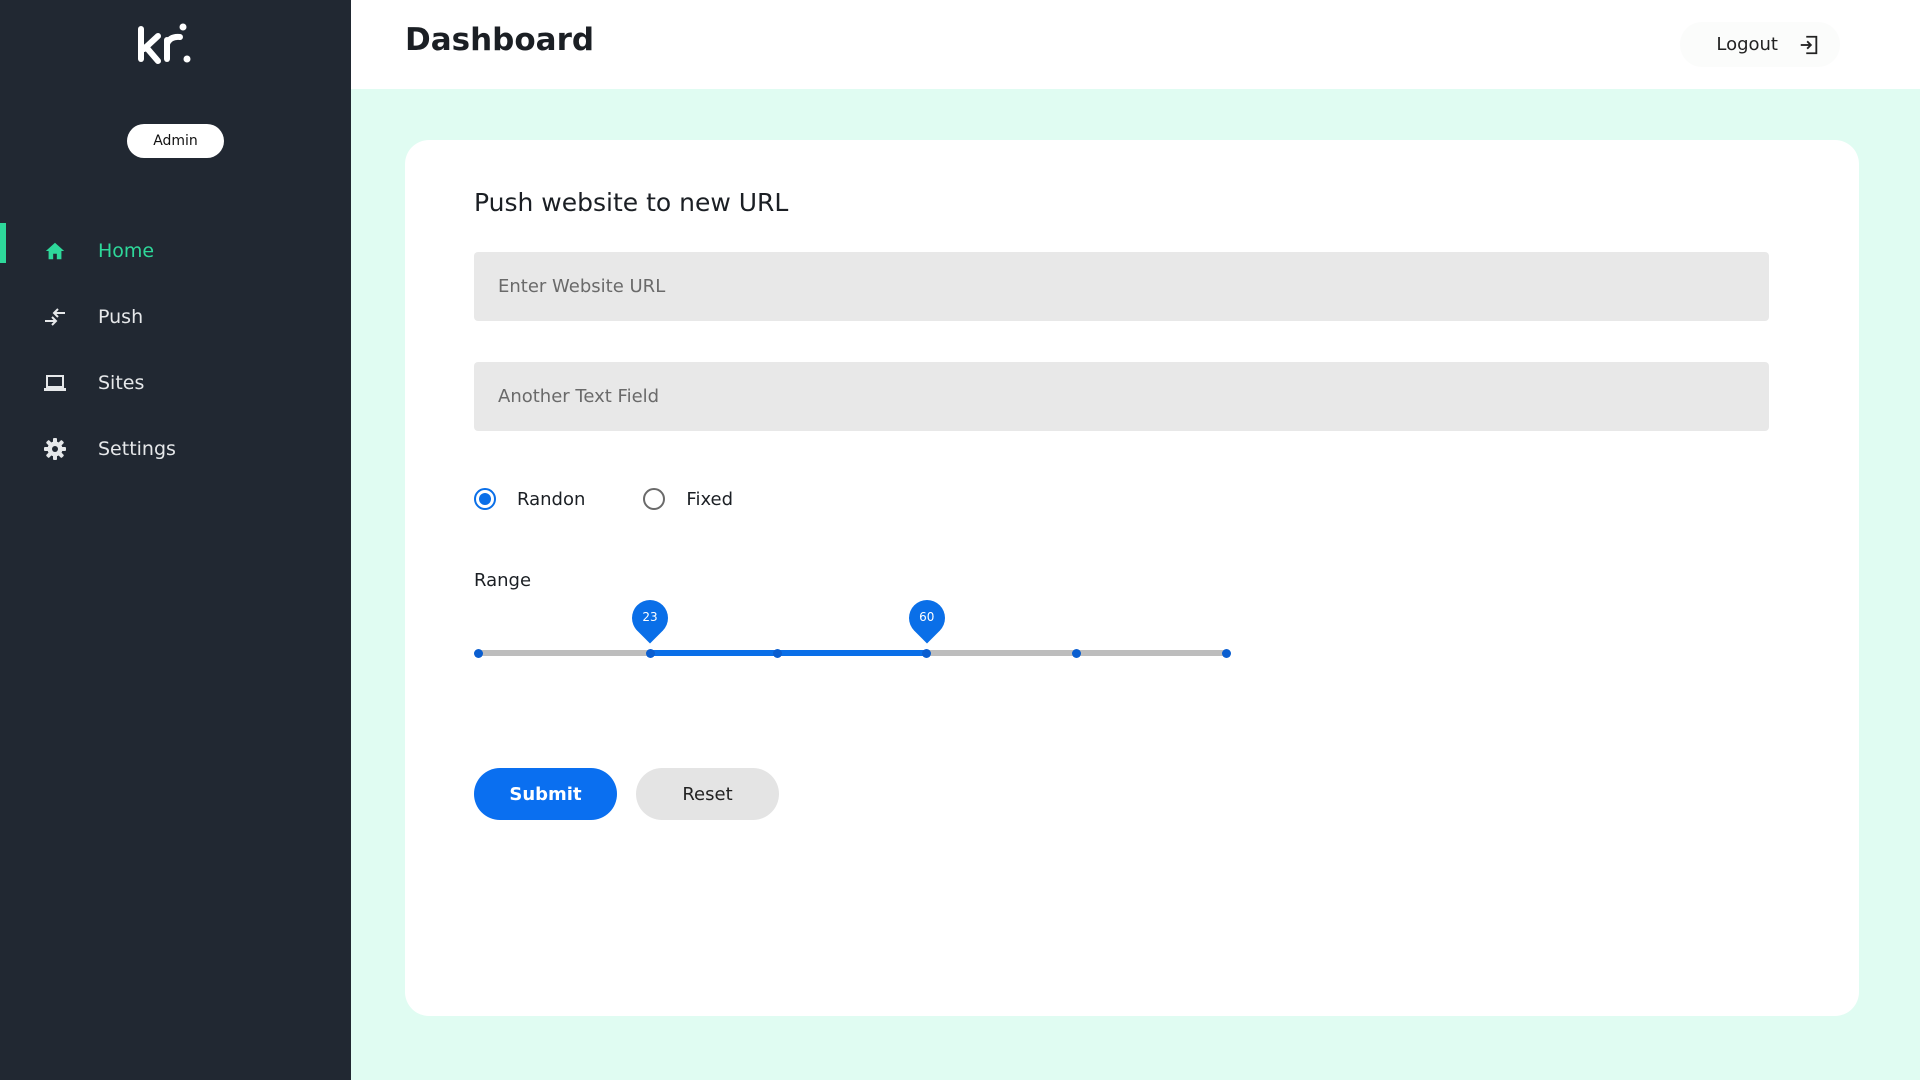 Image resolution: width=1920 pixels, height=1080 pixels. What do you see at coordinates (55, 383) in the screenshot?
I see `laptop-icon` at bounding box center [55, 383].